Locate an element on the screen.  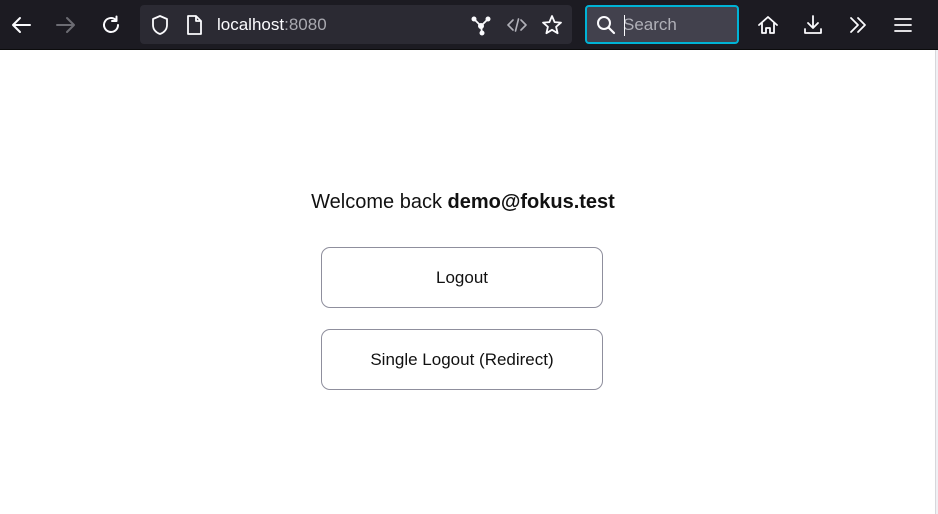
chevron-double-right-icon is located at coordinates (858, 25).